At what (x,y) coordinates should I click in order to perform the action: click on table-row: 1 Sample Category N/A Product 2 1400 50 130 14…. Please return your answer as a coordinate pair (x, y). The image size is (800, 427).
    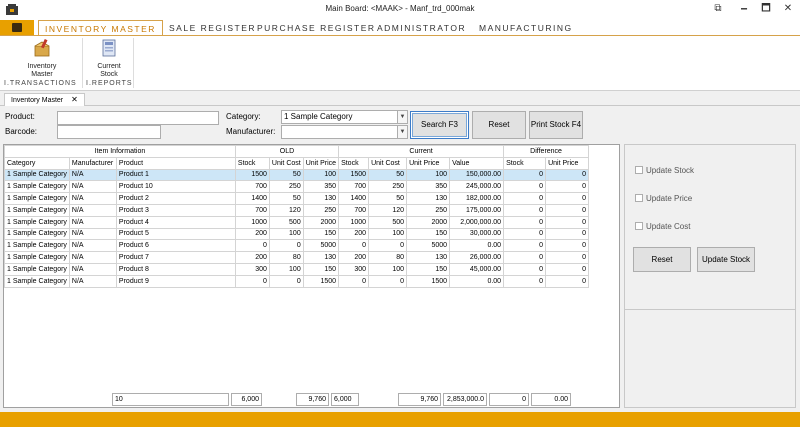
    Looking at the image, I should click on (297, 198).